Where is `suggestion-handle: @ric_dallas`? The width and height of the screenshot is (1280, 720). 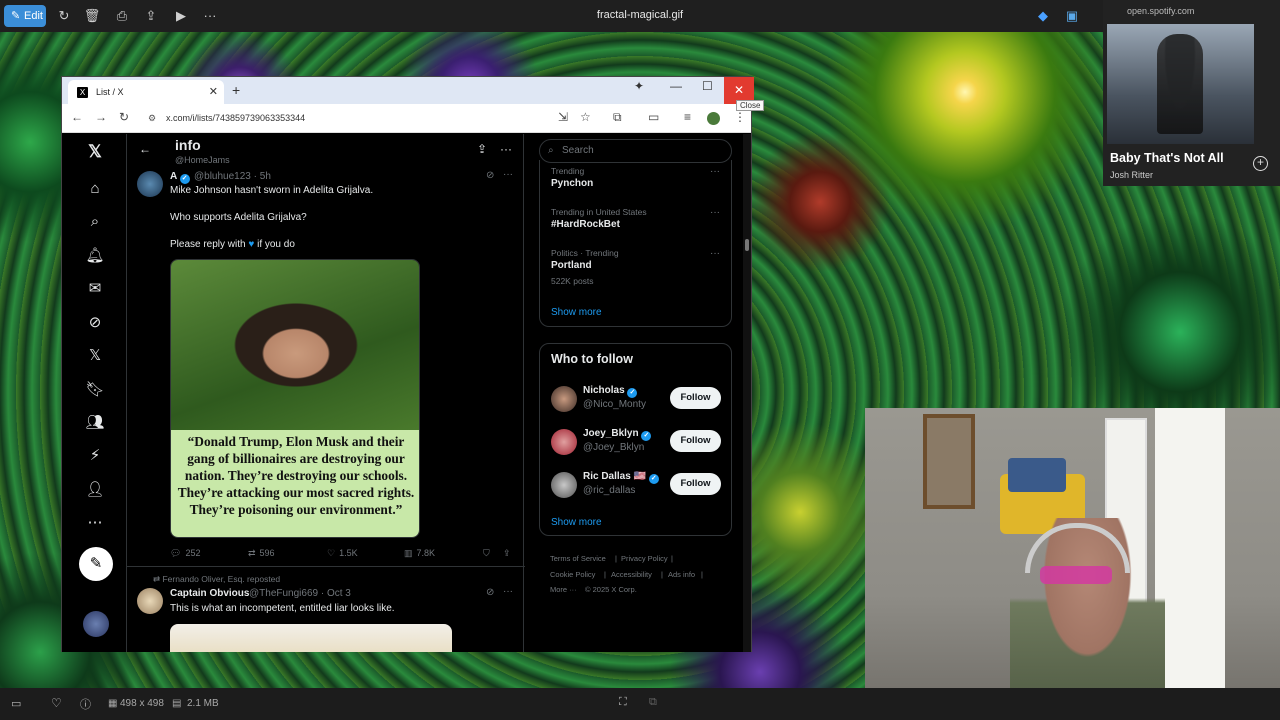
suggestion-handle: @ric_dallas is located at coordinates (609, 490).